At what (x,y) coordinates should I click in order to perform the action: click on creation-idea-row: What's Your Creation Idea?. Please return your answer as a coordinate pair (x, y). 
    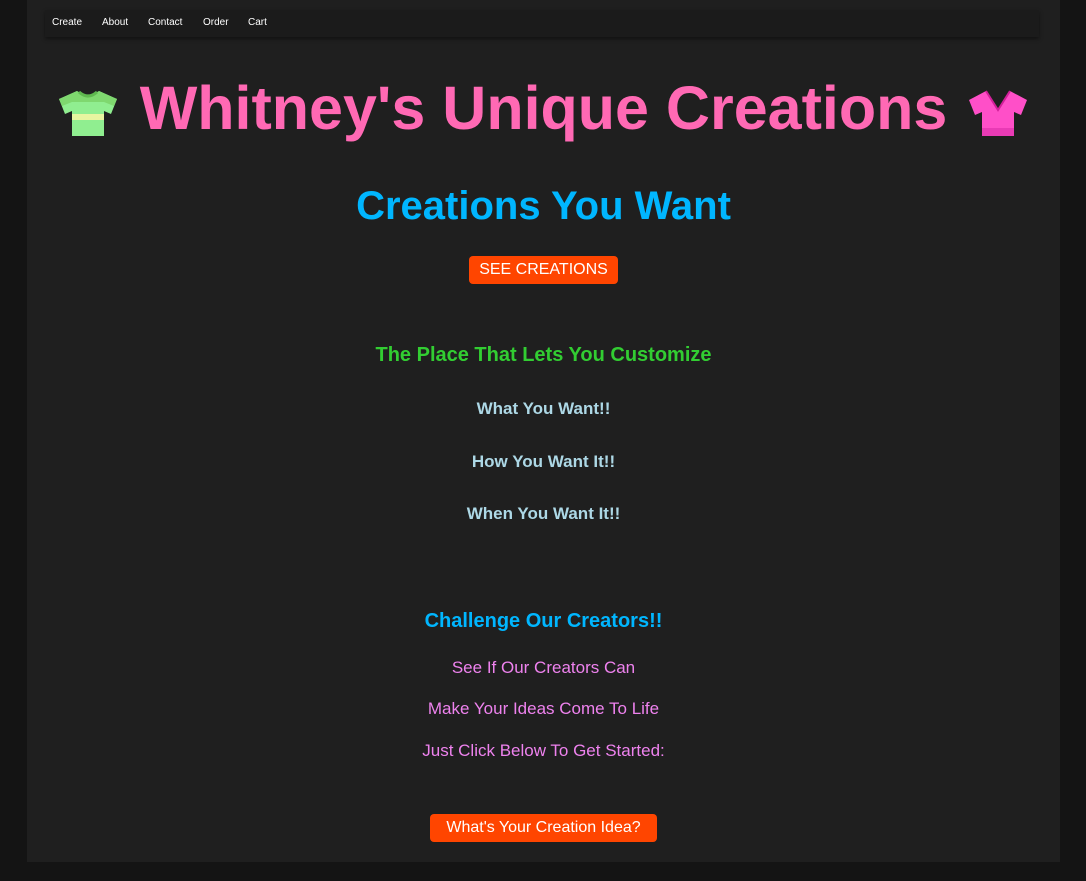
    Looking at the image, I should click on (543, 828).